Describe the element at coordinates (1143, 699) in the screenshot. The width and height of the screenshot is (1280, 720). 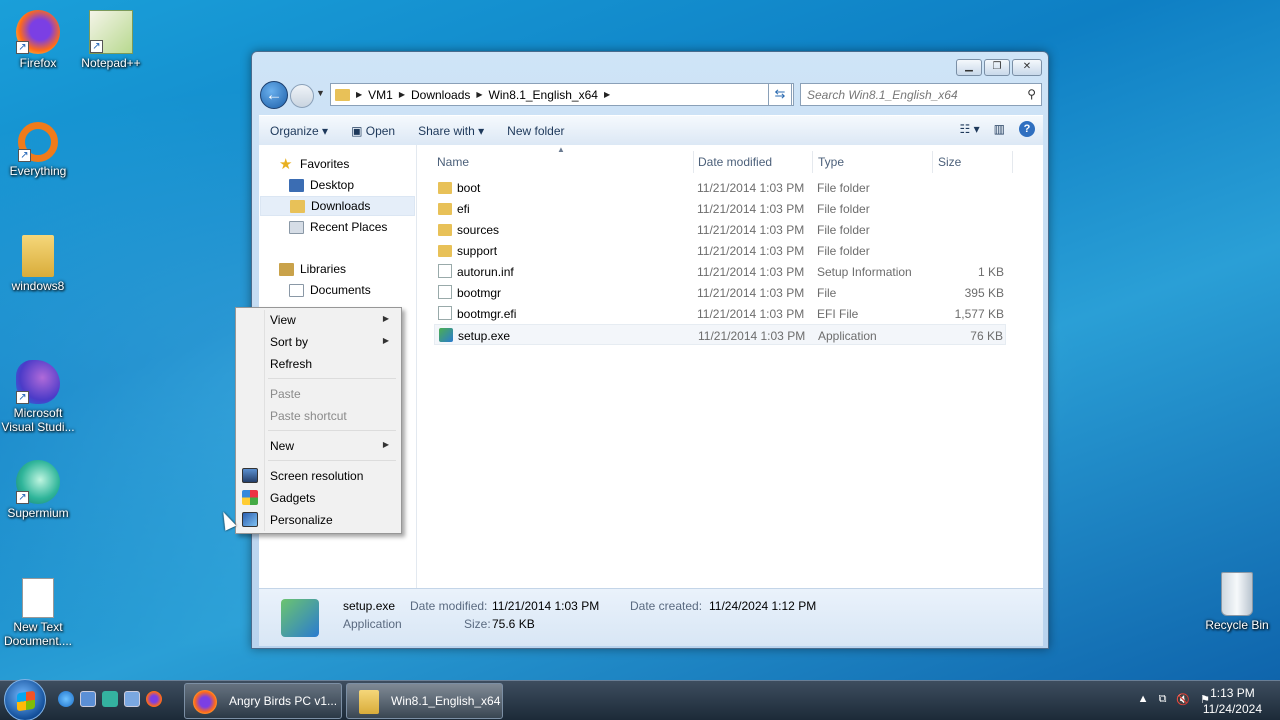
I see `show-hidden-icons-icon: ▲` at that location.